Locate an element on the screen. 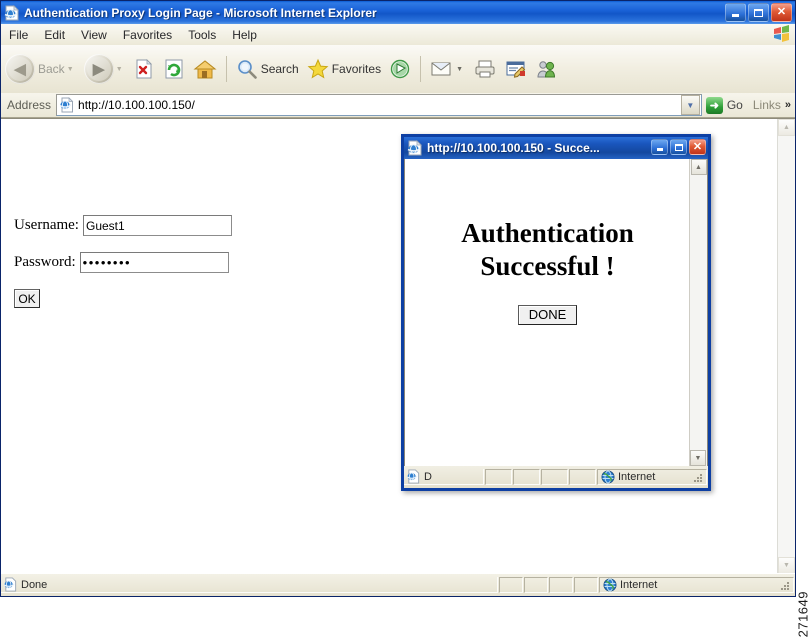 The height and width of the screenshot is (637, 812). password-masked-value: •••••••• is located at coordinates (107, 262).